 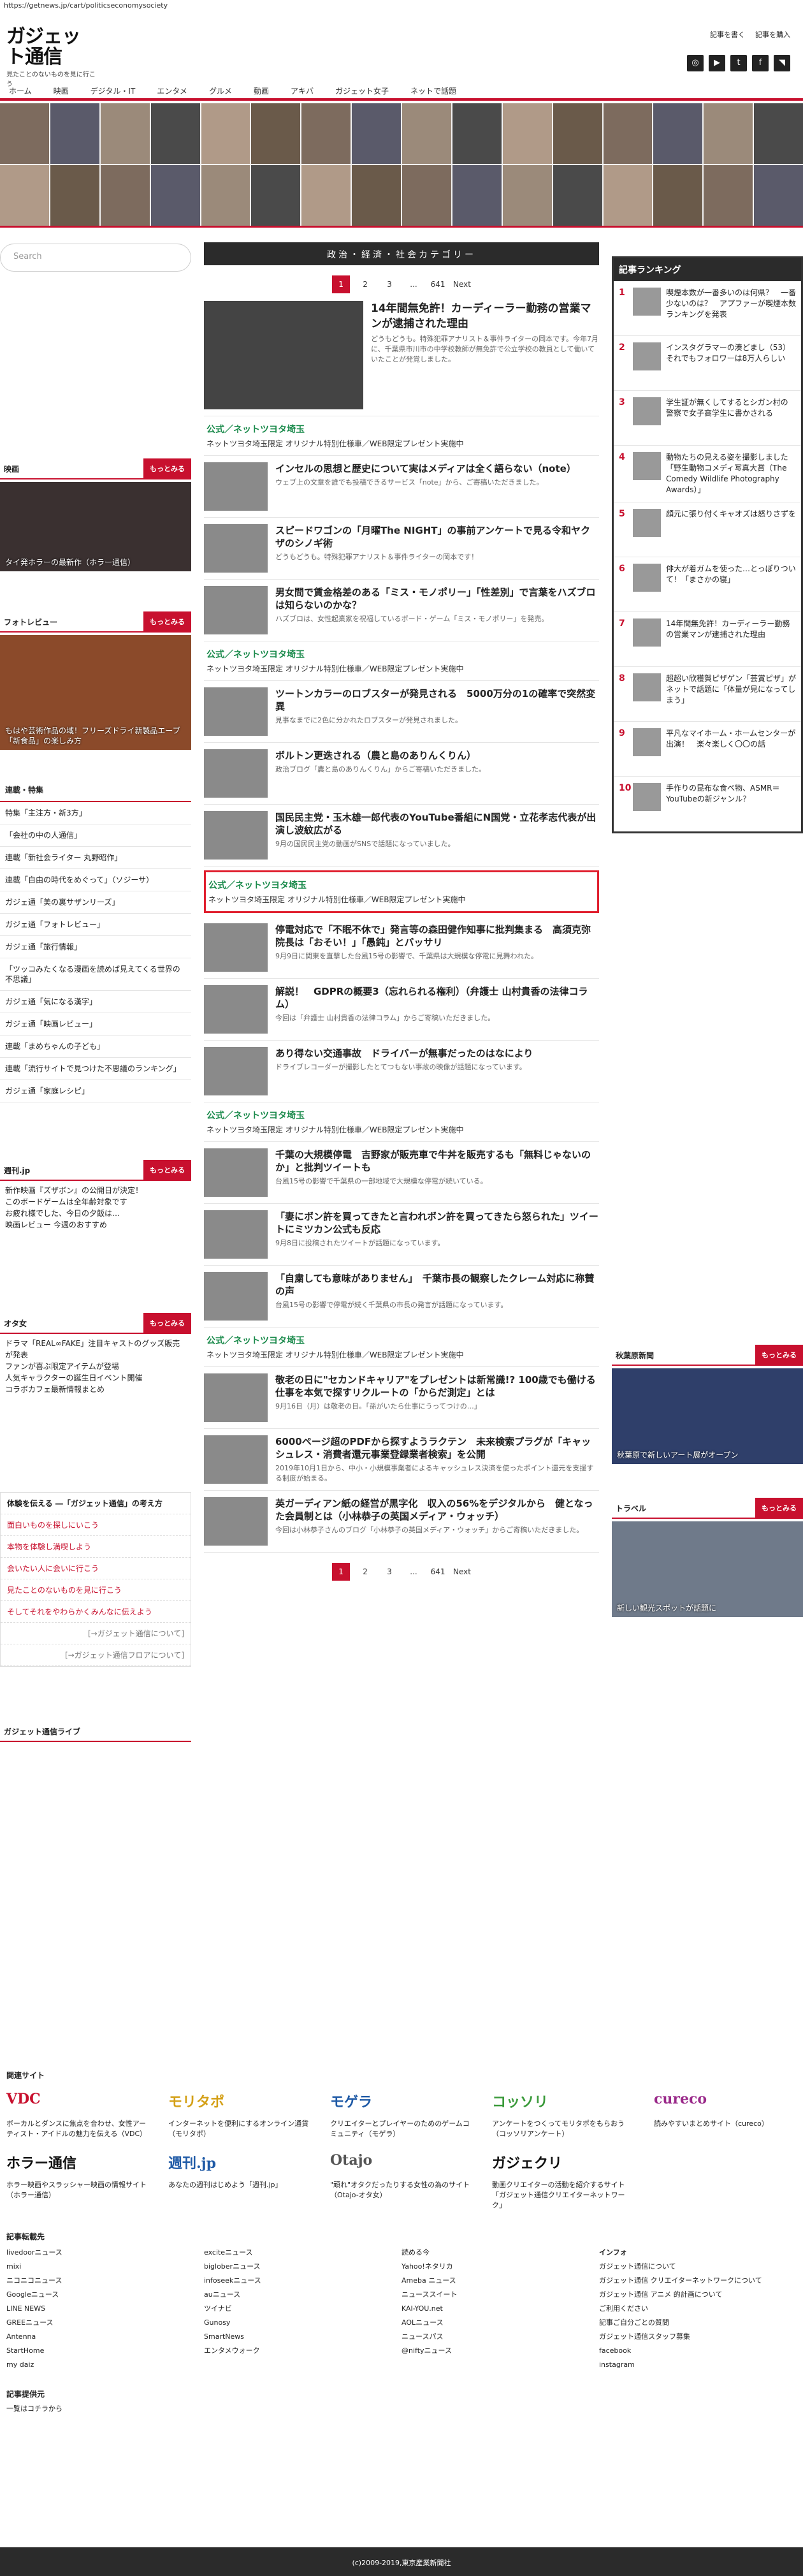 I want to click on photo-caption: もはや芸術作品の域！フリーズドライ新製品エーブ「新食品」の楽しみ方, so click(x=95, y=736).